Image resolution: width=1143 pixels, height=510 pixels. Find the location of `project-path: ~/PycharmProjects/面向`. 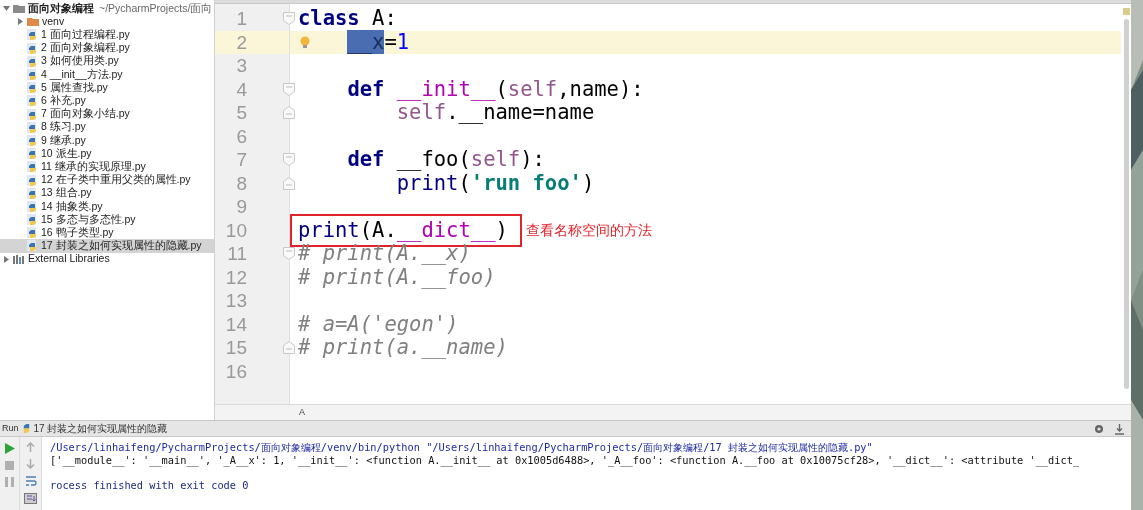

project-path: ~/PycharmProjects/面向 is located at coordinates (156, 8).